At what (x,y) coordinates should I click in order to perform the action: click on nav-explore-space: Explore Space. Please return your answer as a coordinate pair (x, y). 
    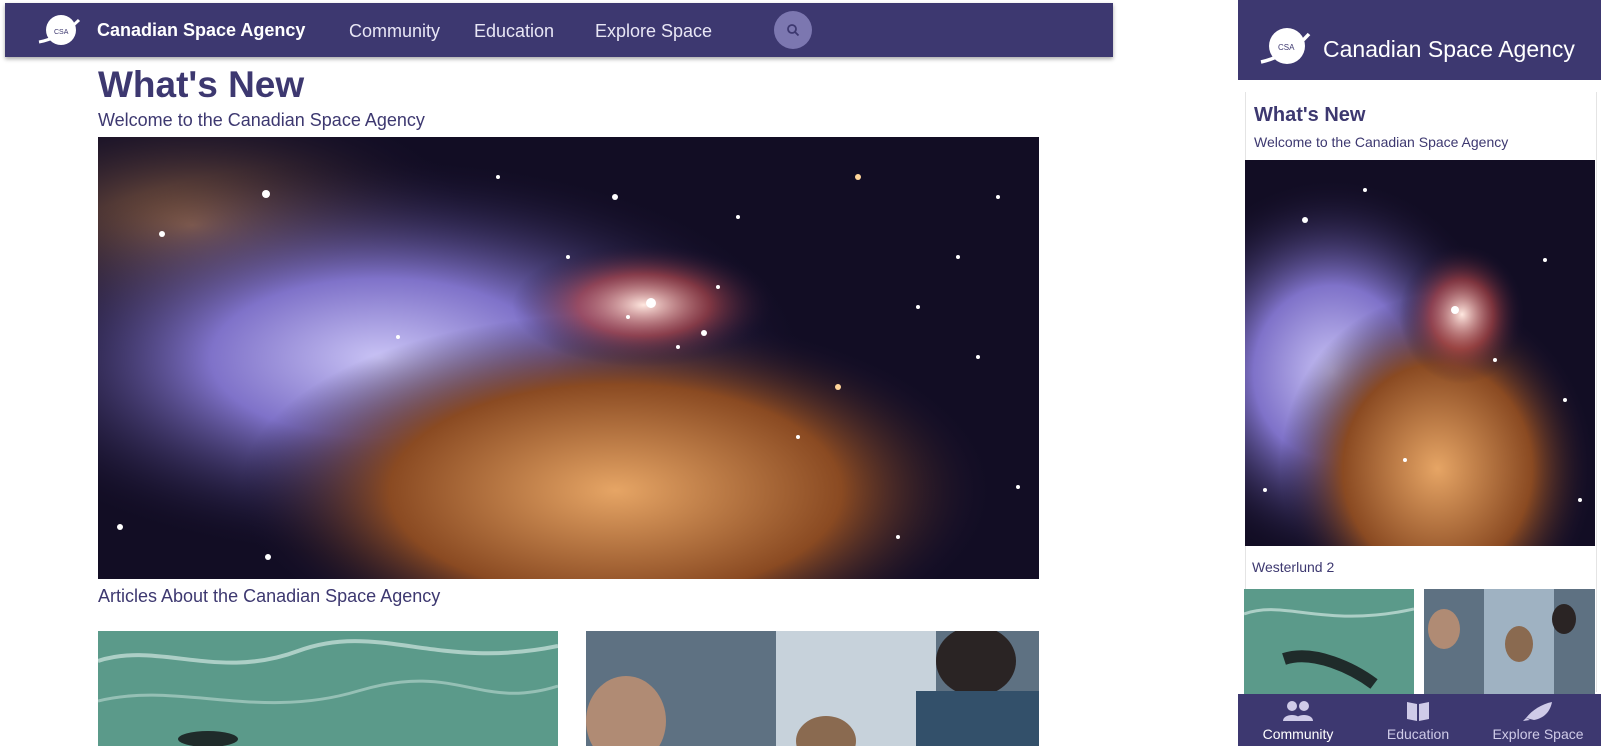
    Looking at the image, I should click on (653, 31).